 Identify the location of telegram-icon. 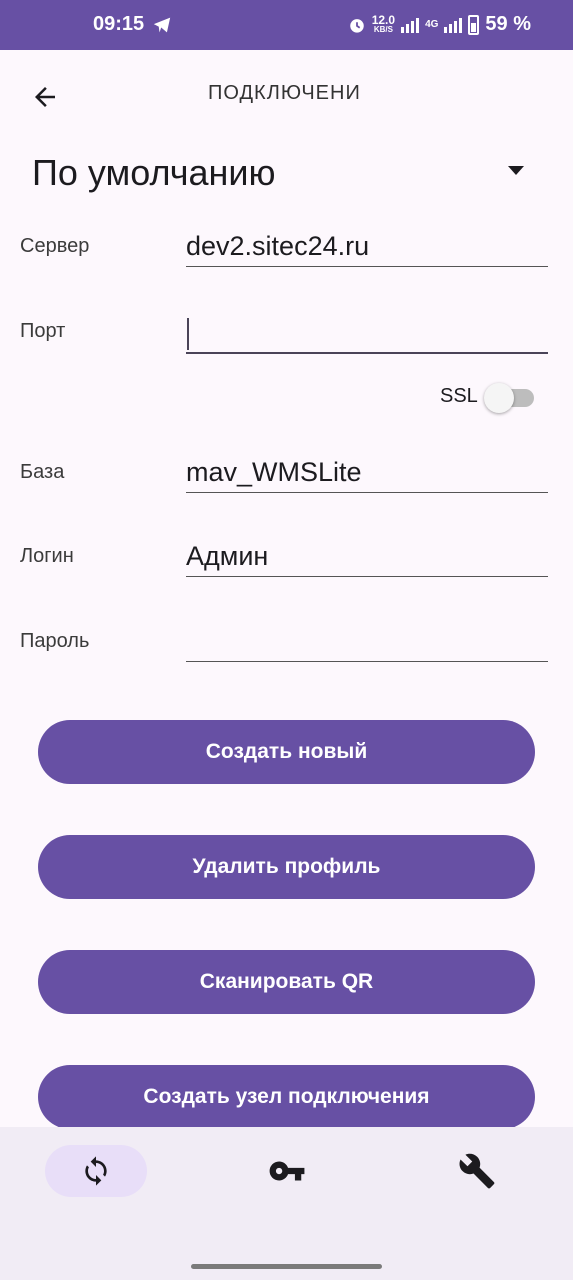
(162, 24).